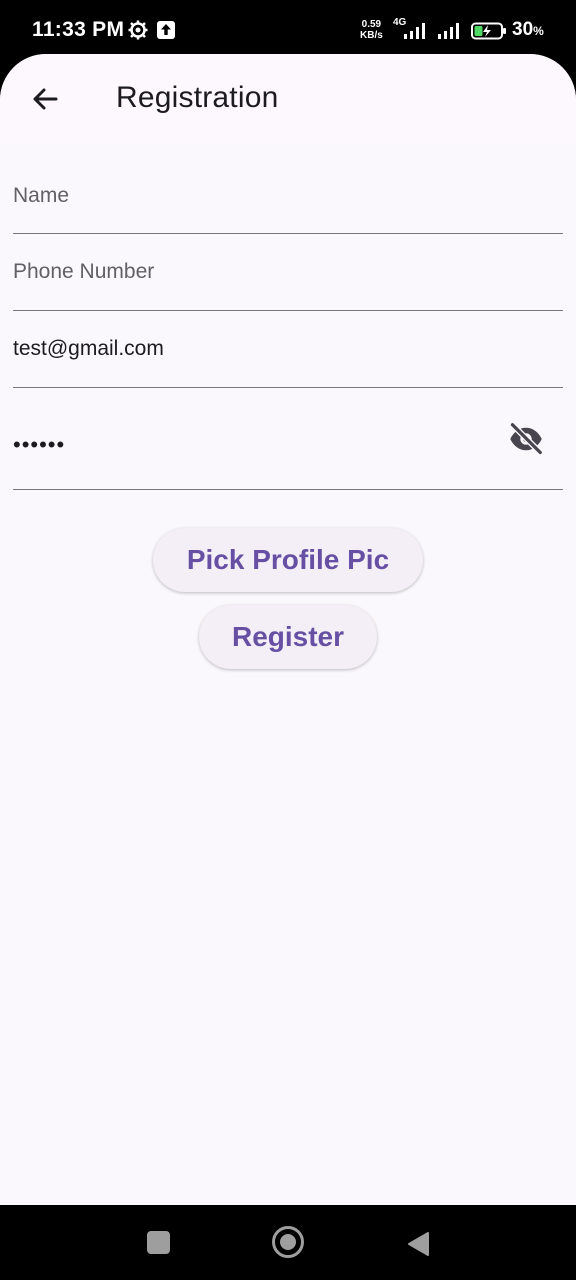 This screenshot has width=576, height=1280. What do you see at coordinates (488, 31) in the screenshot?
I see `battery-charging-icon` at bounding box center [488, 31].